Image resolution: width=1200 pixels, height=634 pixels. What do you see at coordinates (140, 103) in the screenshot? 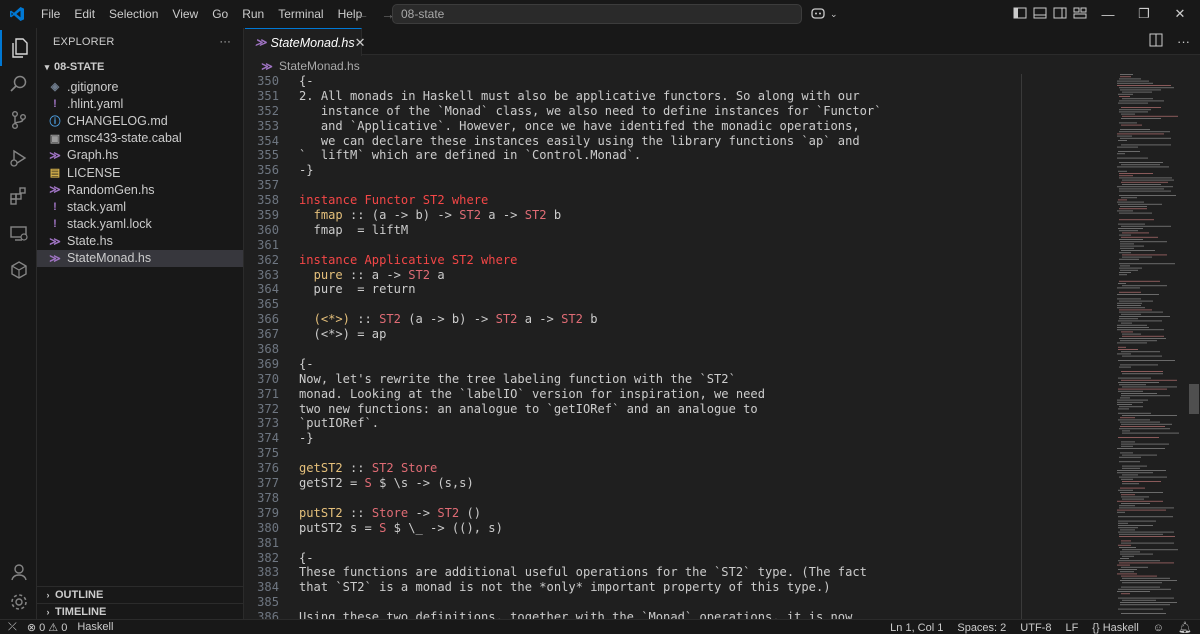
I see `file-item: ! .hlint.yaml` at bounding box center [140, 103].